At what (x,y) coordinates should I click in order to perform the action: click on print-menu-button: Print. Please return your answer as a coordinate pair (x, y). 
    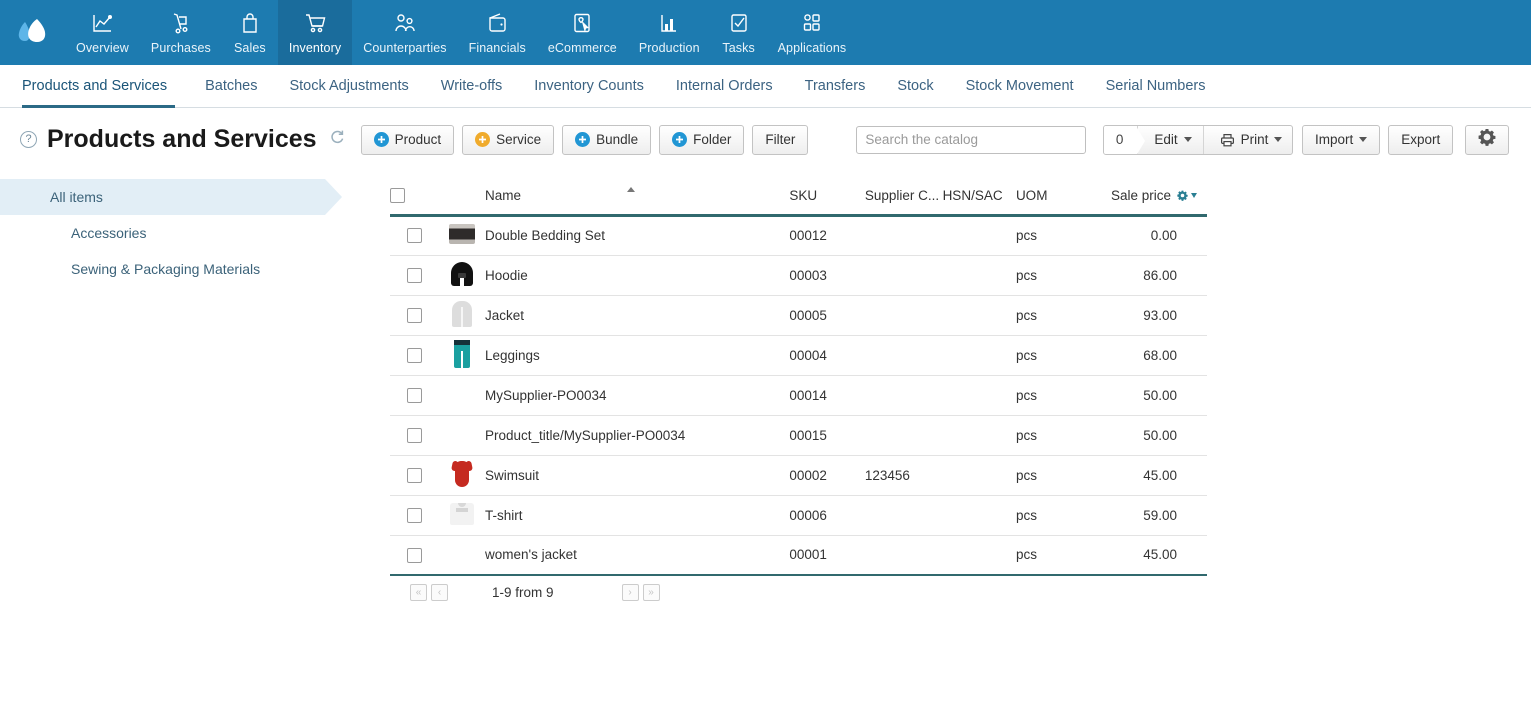
    Looking at the image, I should click on (1247, 139).